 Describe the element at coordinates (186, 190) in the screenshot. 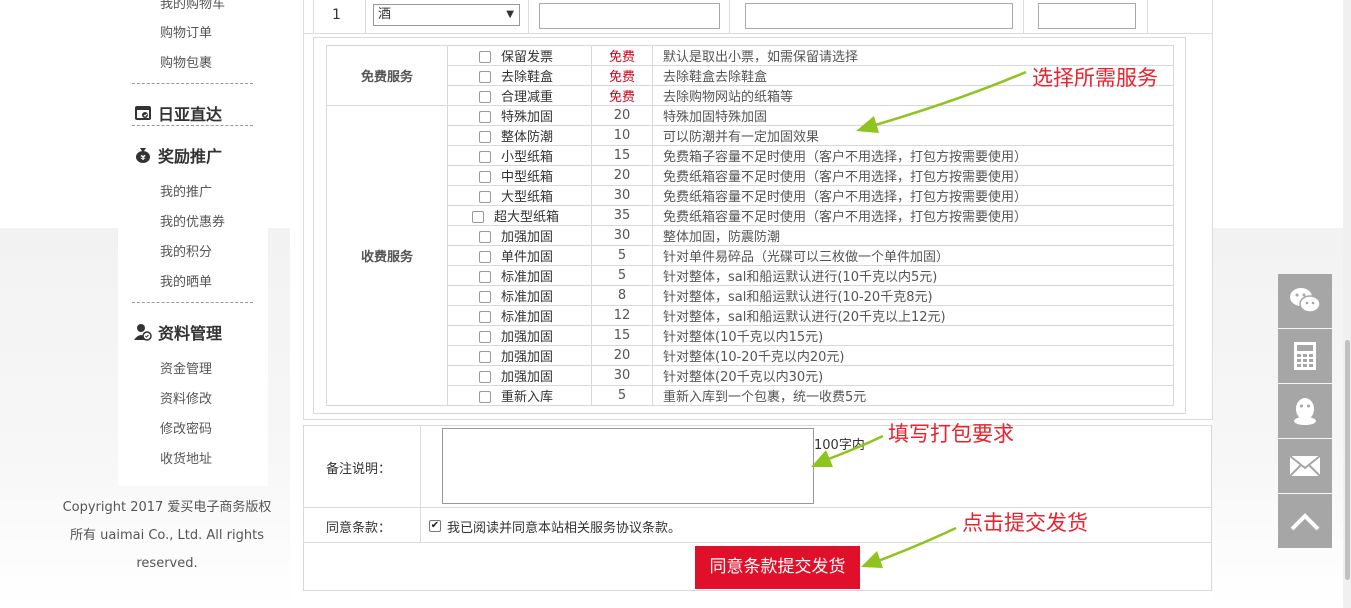

I see `sidebar-link-promotion: 我的推广` at that location.